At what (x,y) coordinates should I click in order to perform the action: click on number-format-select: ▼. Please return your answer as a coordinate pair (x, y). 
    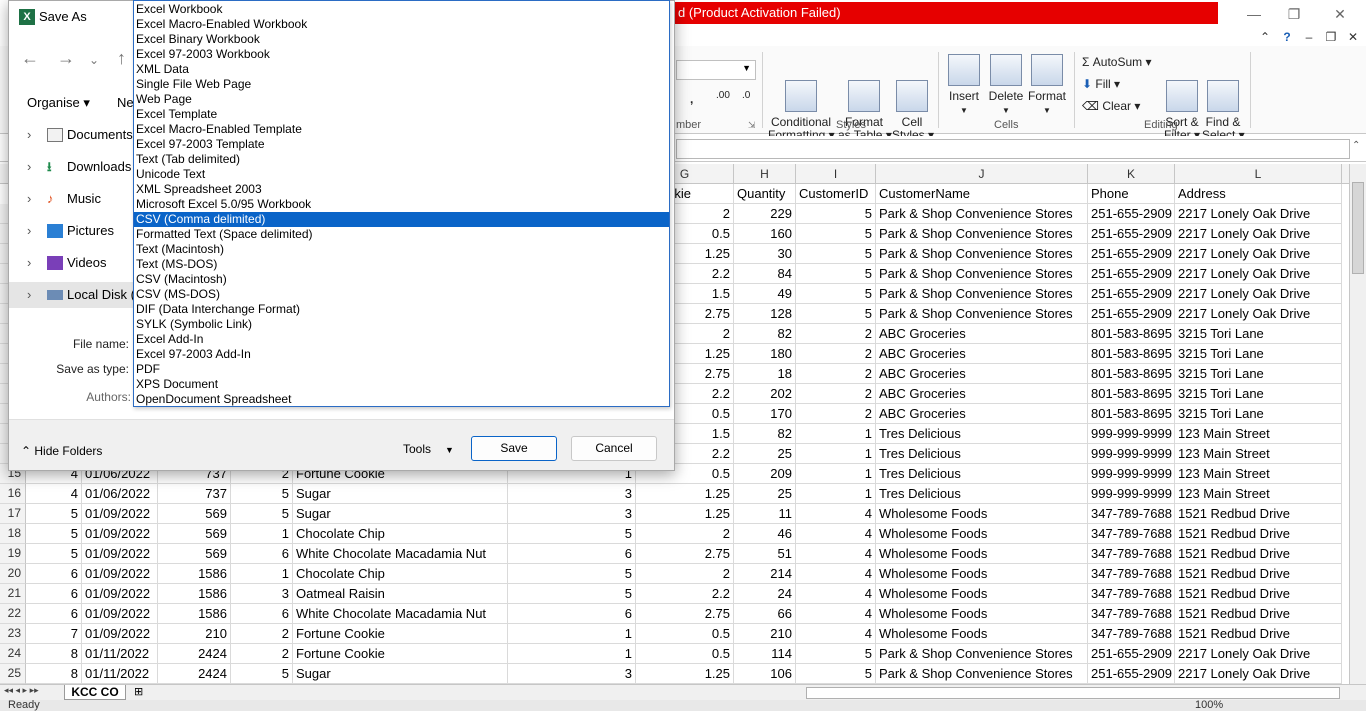
    Looking at the image, I should click on (716, 70).